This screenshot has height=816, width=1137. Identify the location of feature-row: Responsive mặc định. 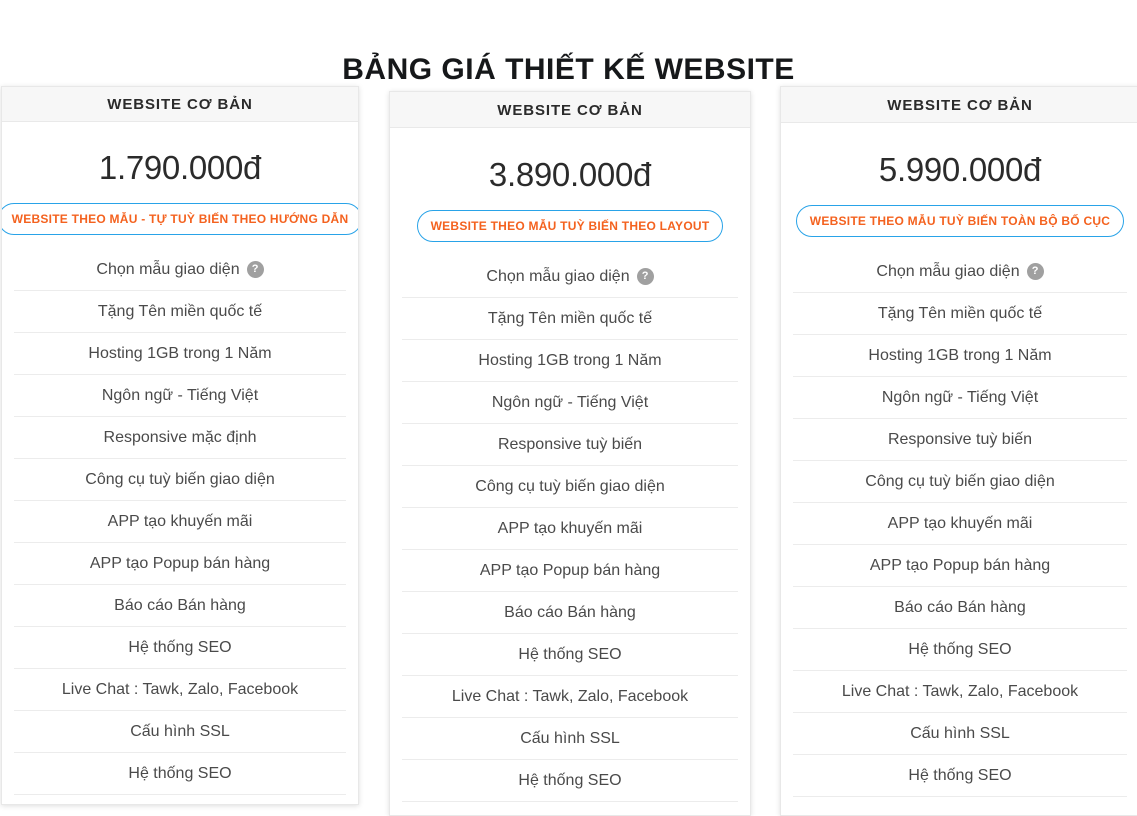
(180, 438).